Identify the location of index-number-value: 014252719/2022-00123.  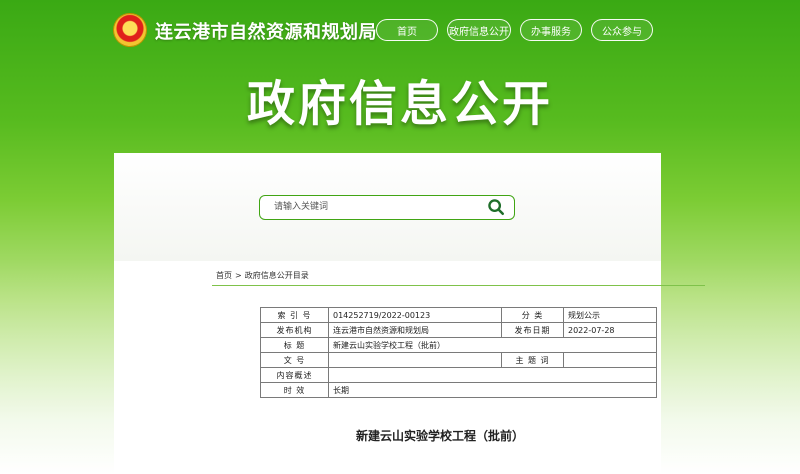
(415, 315).